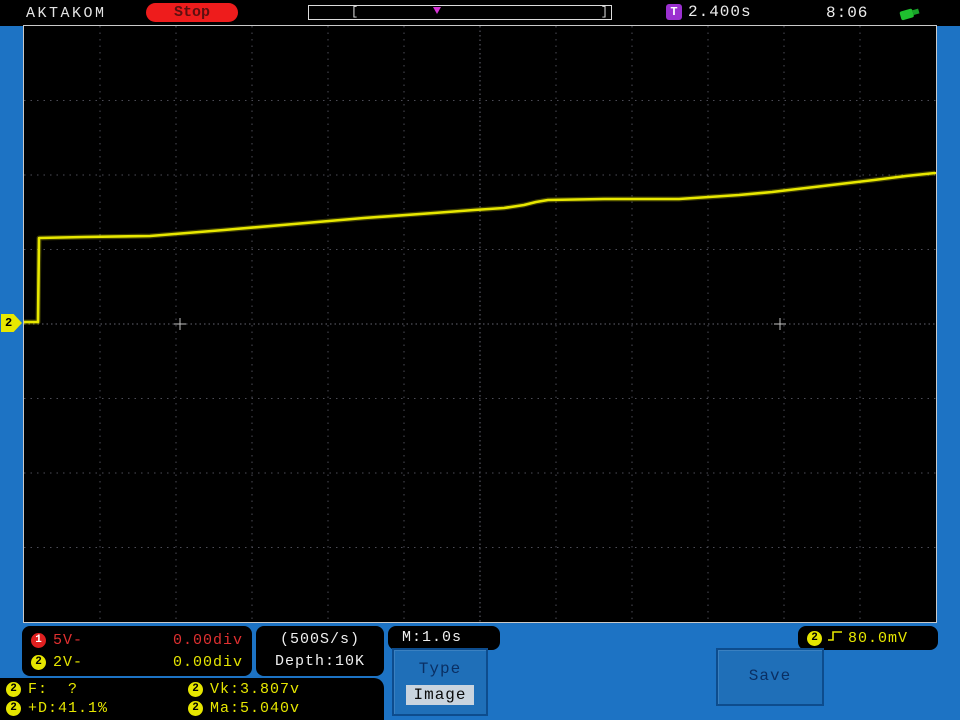 This screenshot has width=960, height=720. What do you see at coordinates (207, 662) in the screenshot?
I see `ch2-position: 0.00div` at bounding box center [207, 662].